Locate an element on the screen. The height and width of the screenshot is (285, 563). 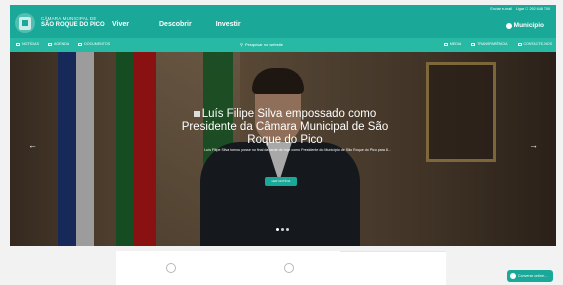
nav-item-investir: Investir is located at coordinates (228, 24).